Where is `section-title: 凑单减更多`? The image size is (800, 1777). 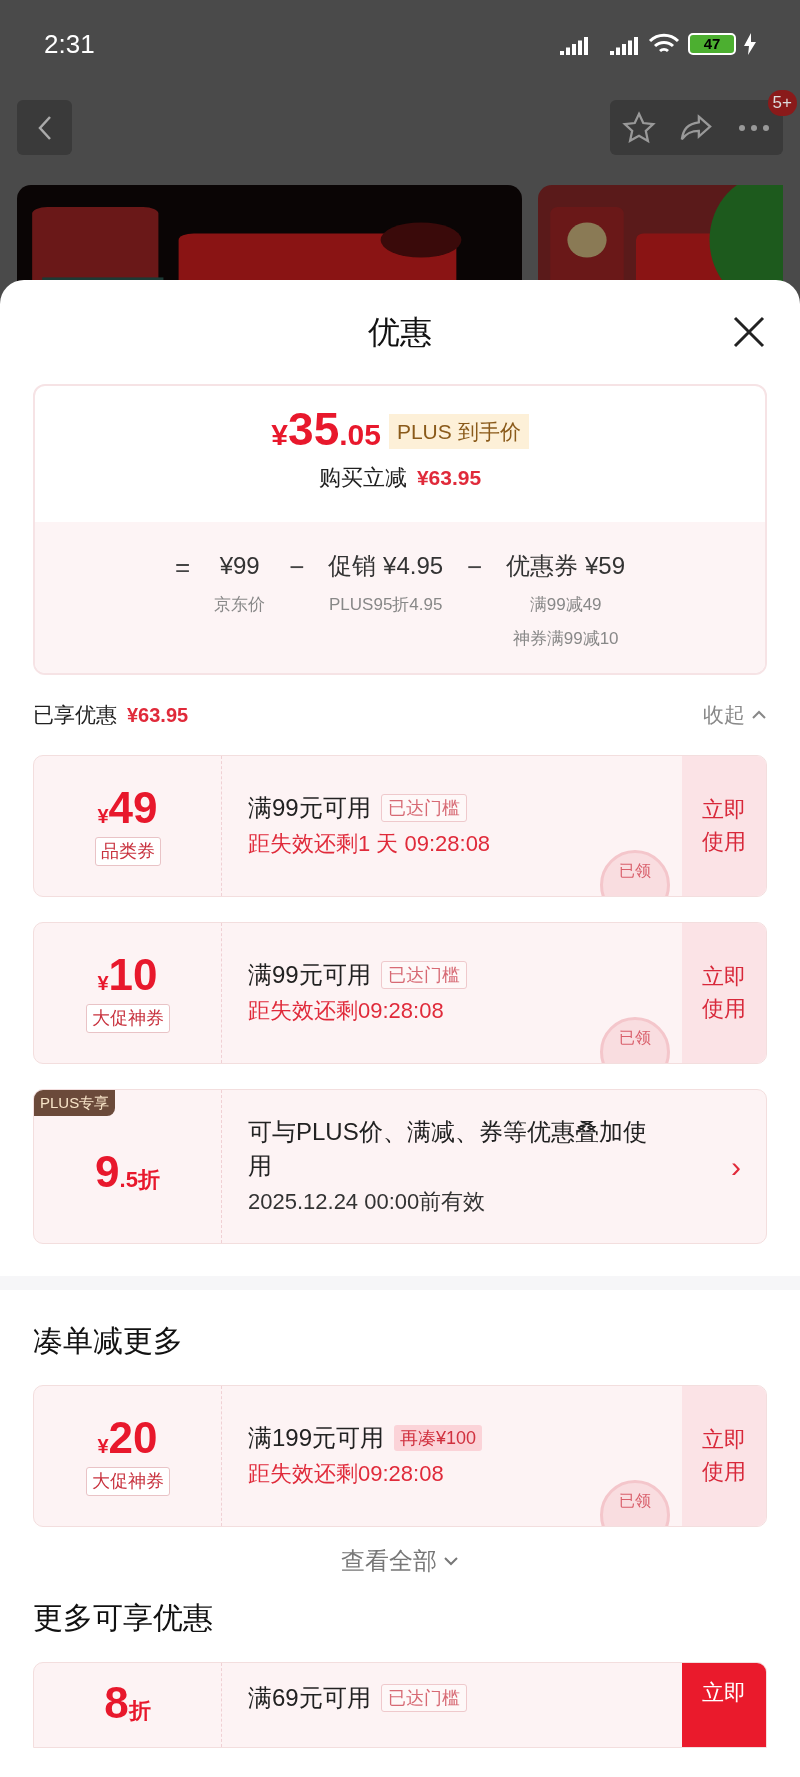 section-title: 凑单减更多 is located at coordinates (108, 1340).